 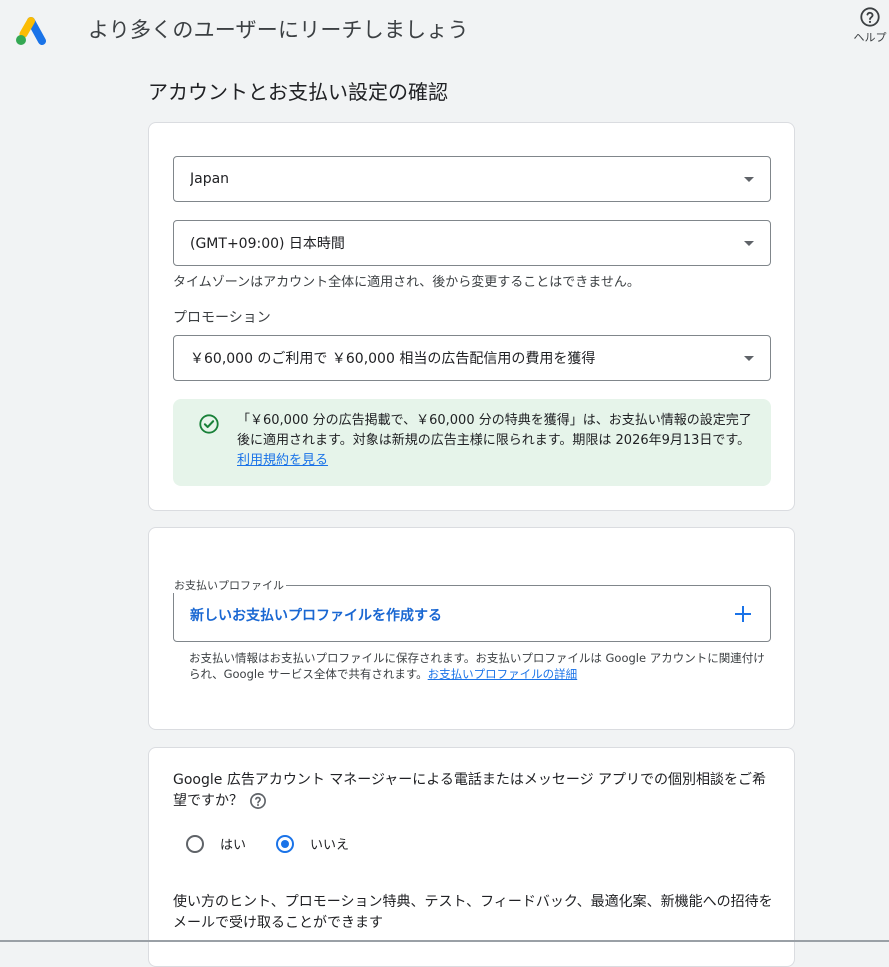 I want to click on promotion-select: ￥60,000 のご利用で ￥60,000 相当の広告配信用の費用を獲得, so click(x=472, y=358).